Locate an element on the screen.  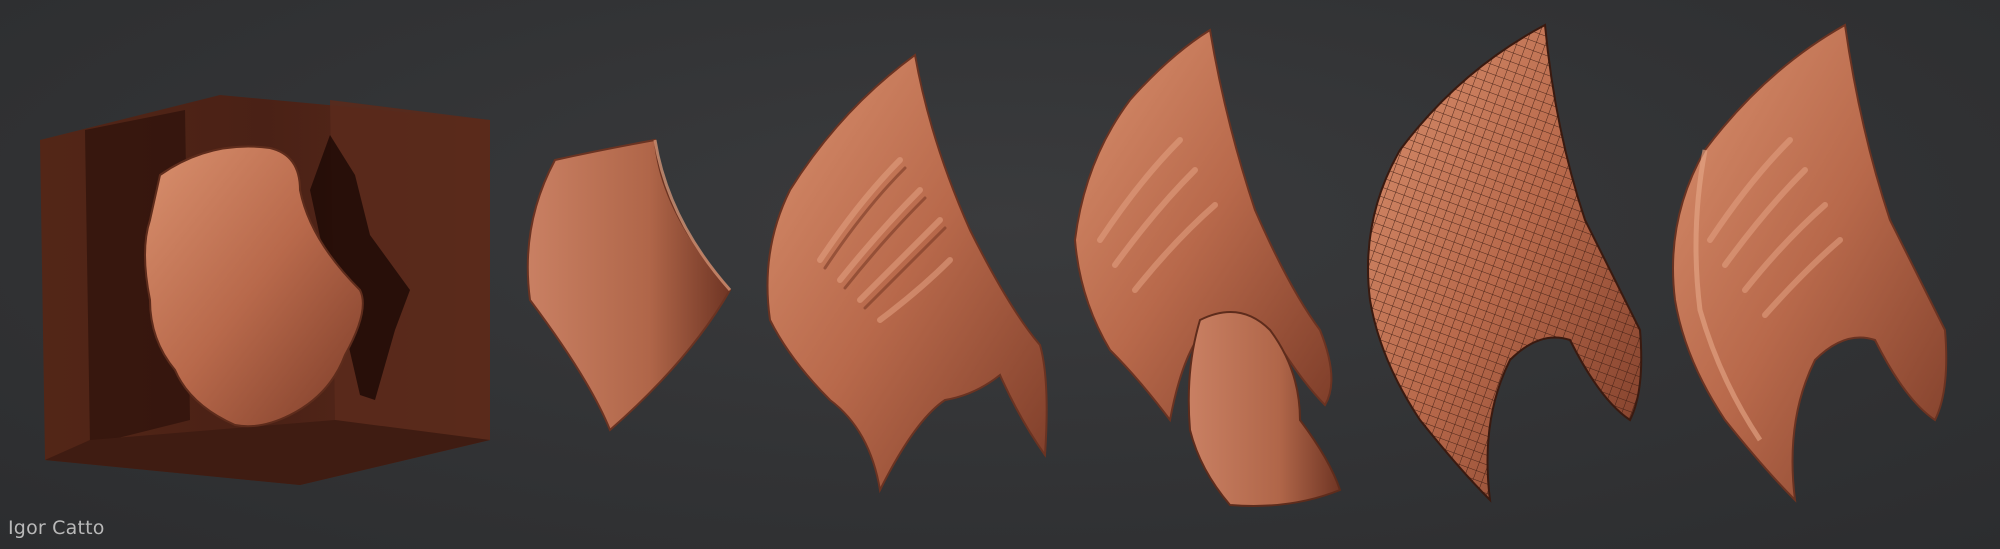
stage-basic-shape is located at coordinates (629, 285).